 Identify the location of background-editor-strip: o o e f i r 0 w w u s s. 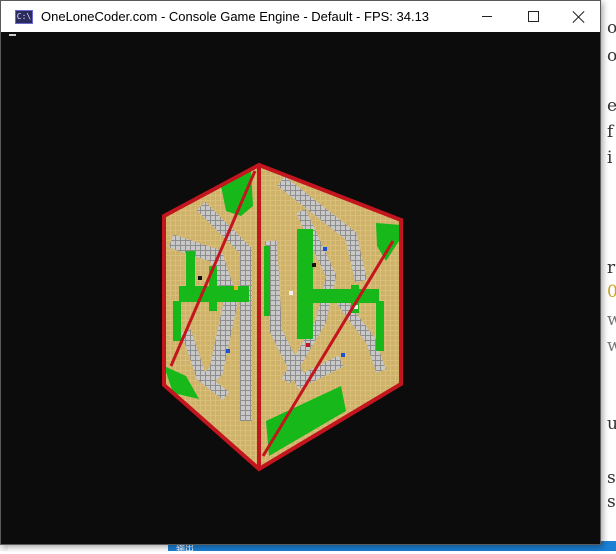
(608, 275).